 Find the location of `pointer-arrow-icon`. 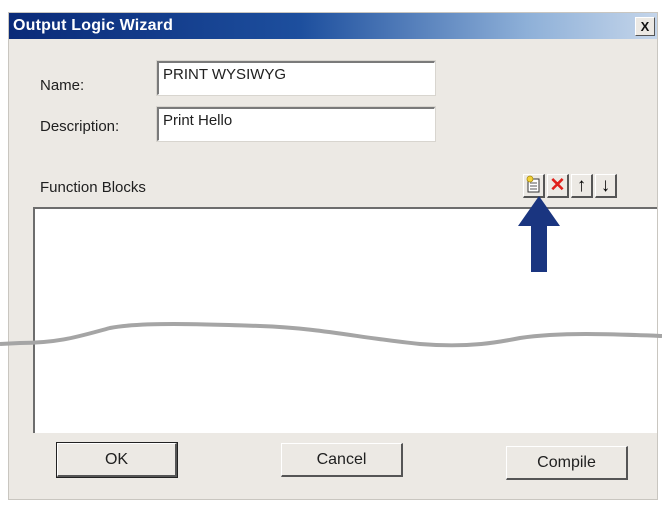

pointer-arrow-icon is located at coordinates (539, 234).